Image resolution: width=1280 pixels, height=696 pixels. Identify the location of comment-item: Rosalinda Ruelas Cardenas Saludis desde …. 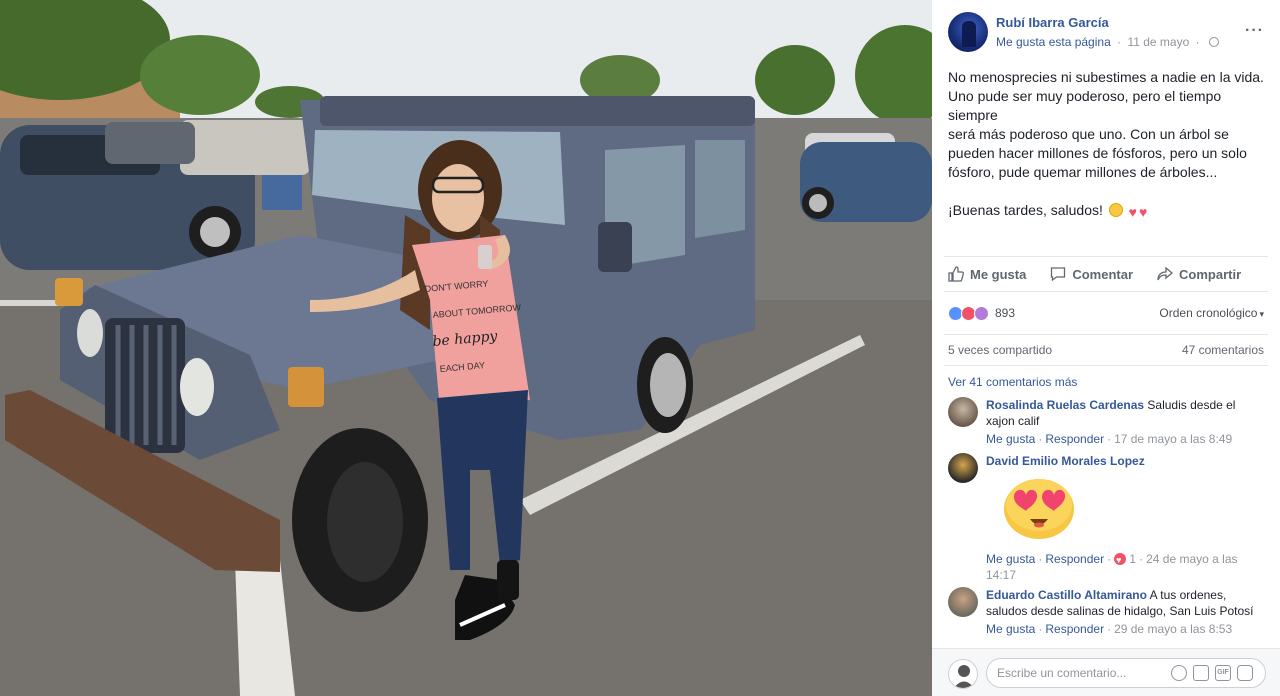
(1107, 422).